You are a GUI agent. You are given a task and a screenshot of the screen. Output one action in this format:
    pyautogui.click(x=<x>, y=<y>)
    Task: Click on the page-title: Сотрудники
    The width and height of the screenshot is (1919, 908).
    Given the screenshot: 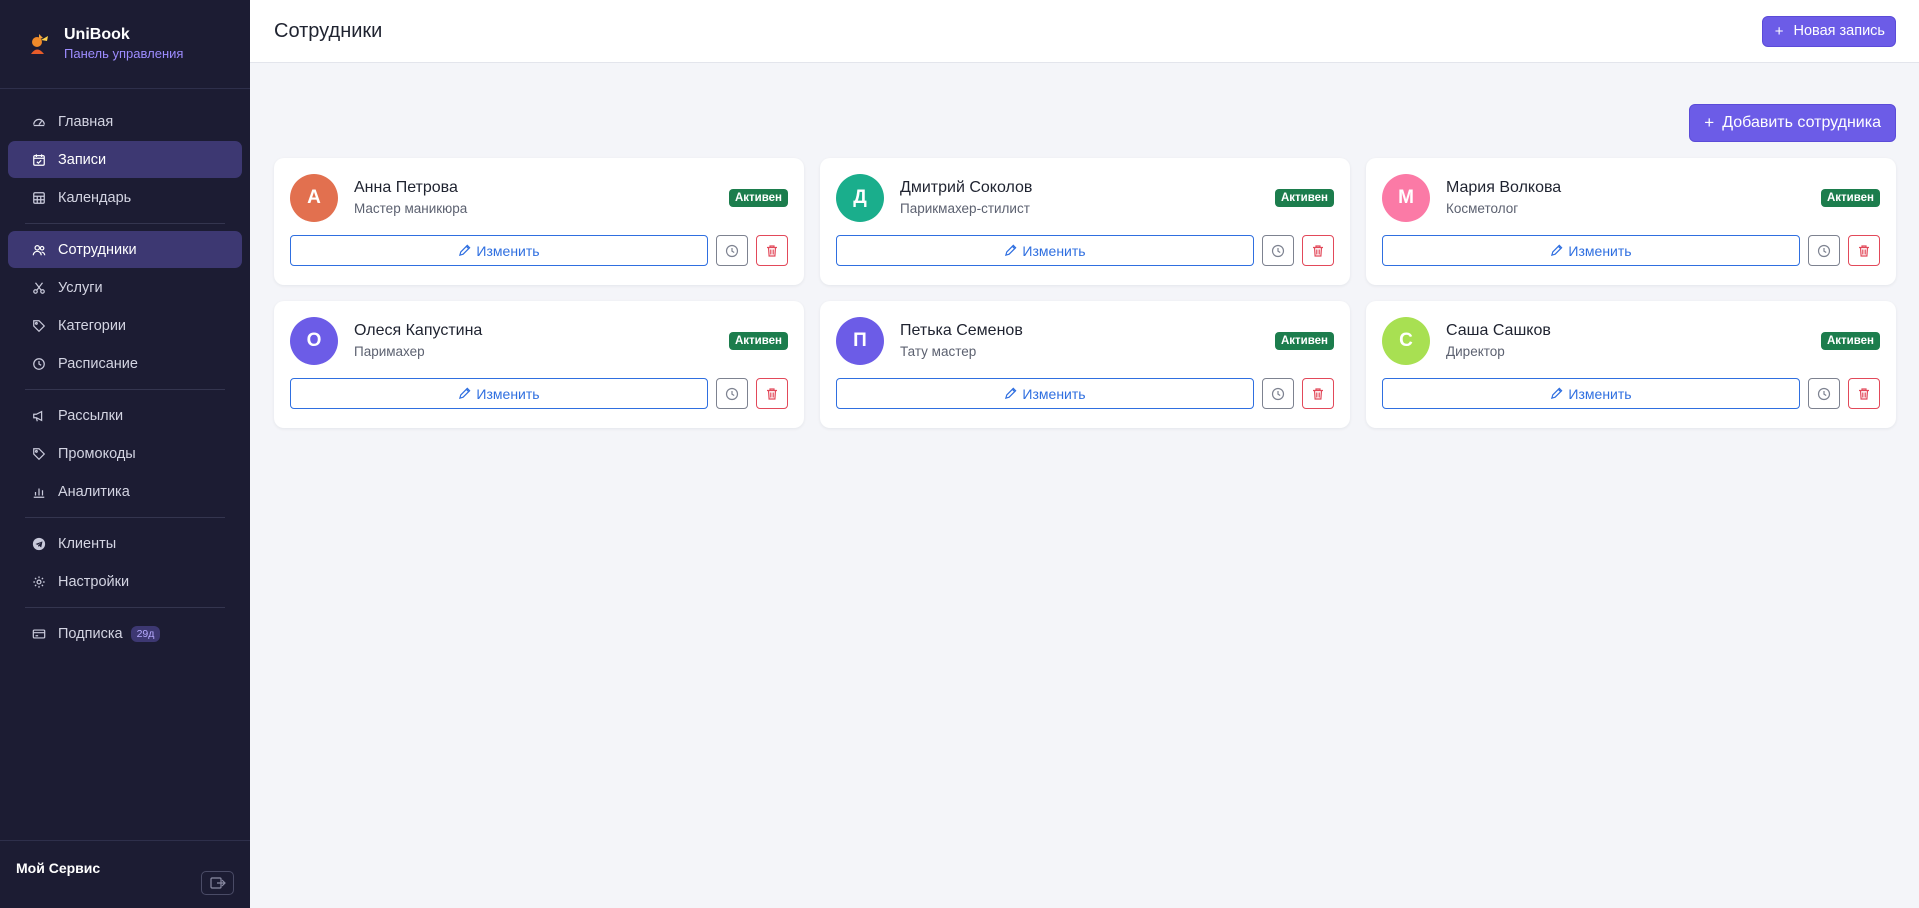 What is the action you would take?
    pyautogui.click(x=328, y=30)
    